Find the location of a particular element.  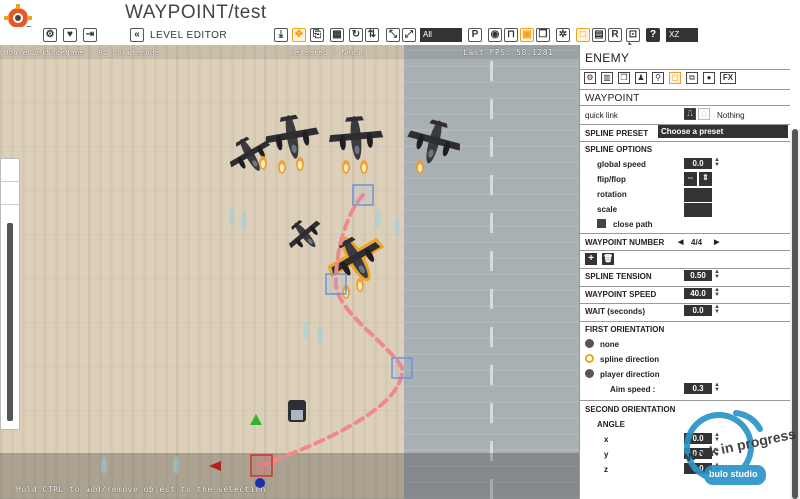

waypoint-speed-input: 40.0 is located at coordinates (698, 293).